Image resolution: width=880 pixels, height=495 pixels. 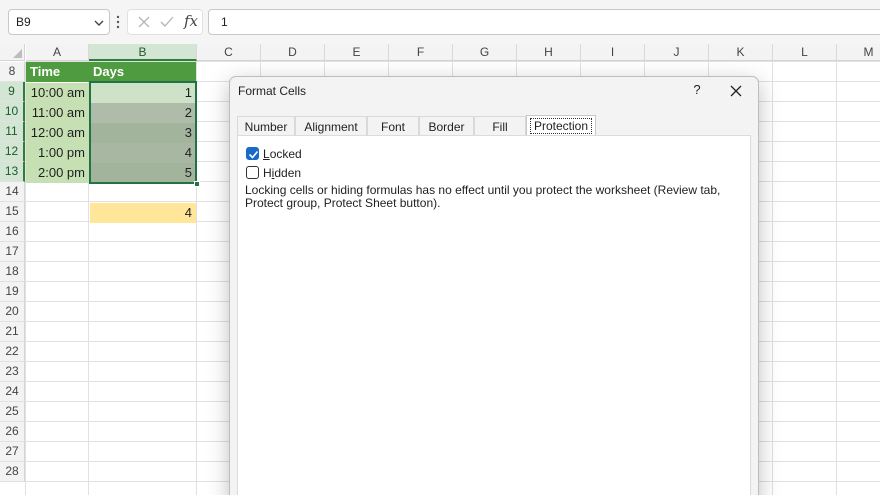 I want to click on column-header-e: E, so click(x=357, y=52).